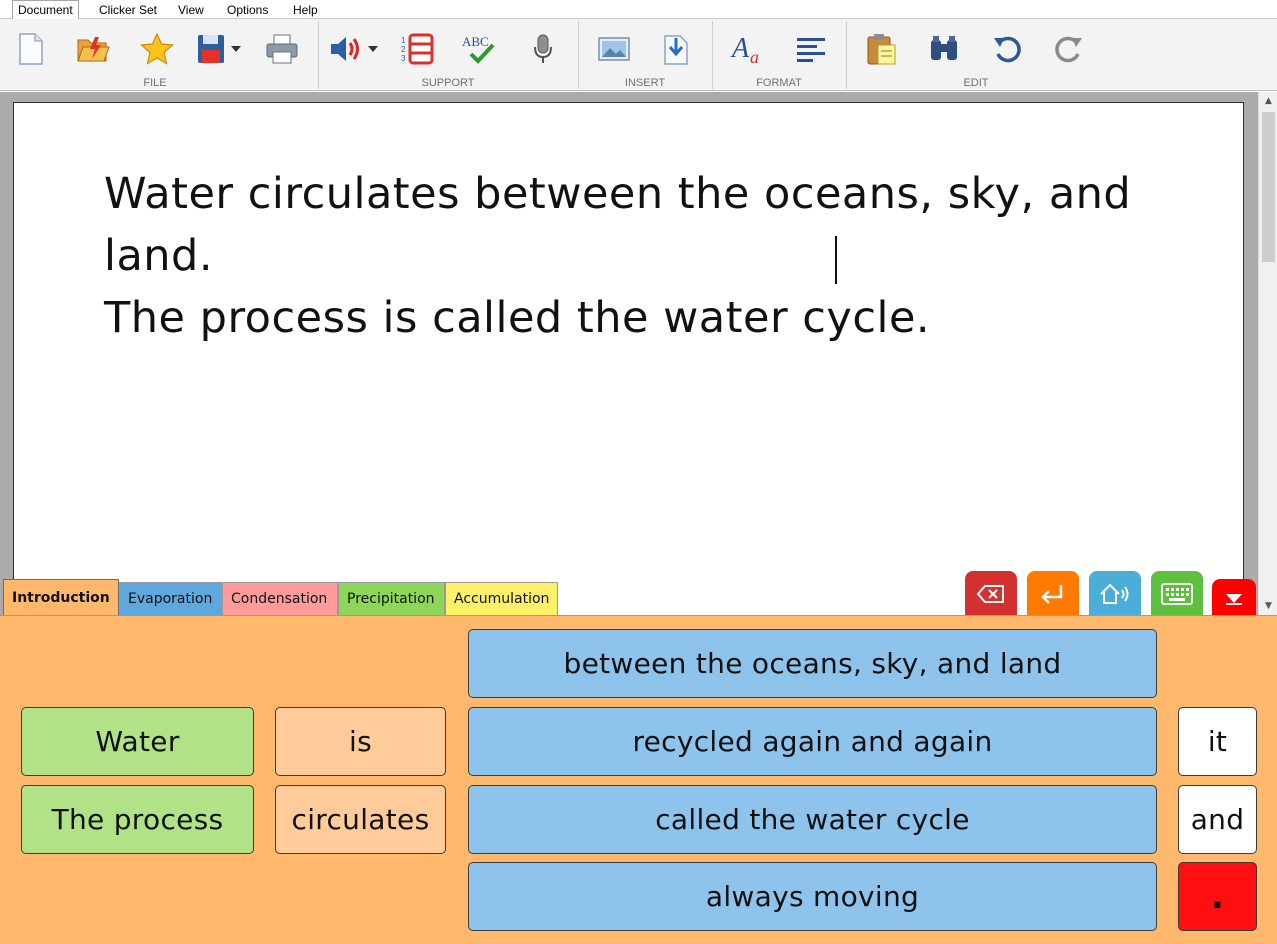 This screenshot has width=1277, height=944. I want to click on tab-evaporation: Evaporation, so click(170, 598).